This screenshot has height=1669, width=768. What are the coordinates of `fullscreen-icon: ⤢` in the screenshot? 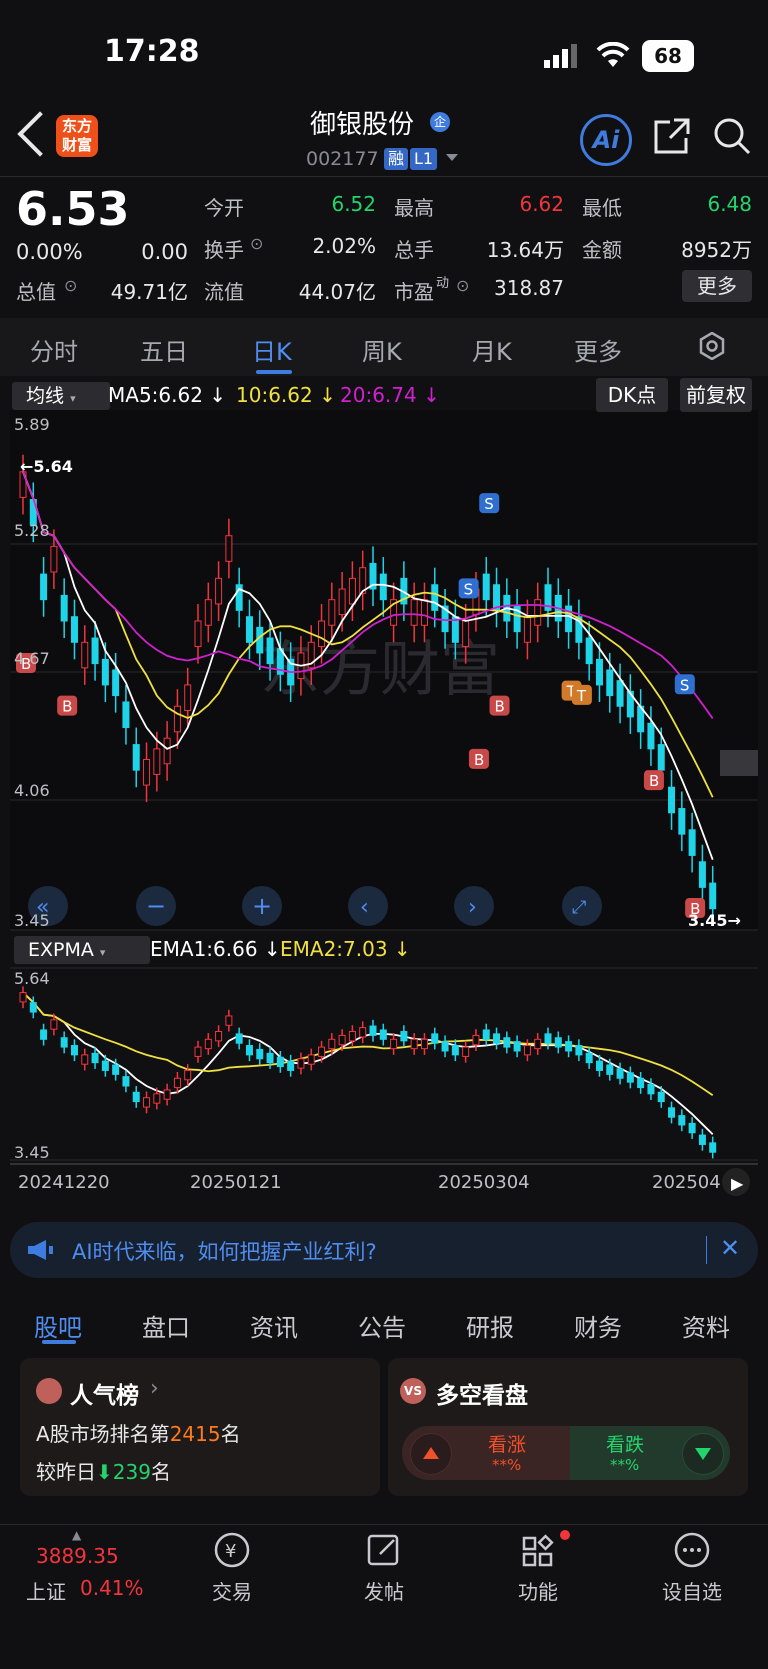 It's located at (579, 907).